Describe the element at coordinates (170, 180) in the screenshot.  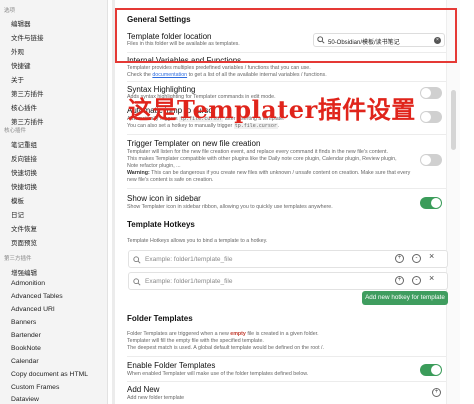
I see `trigger-desc-4: new file's content is safe on creation.` at that location.